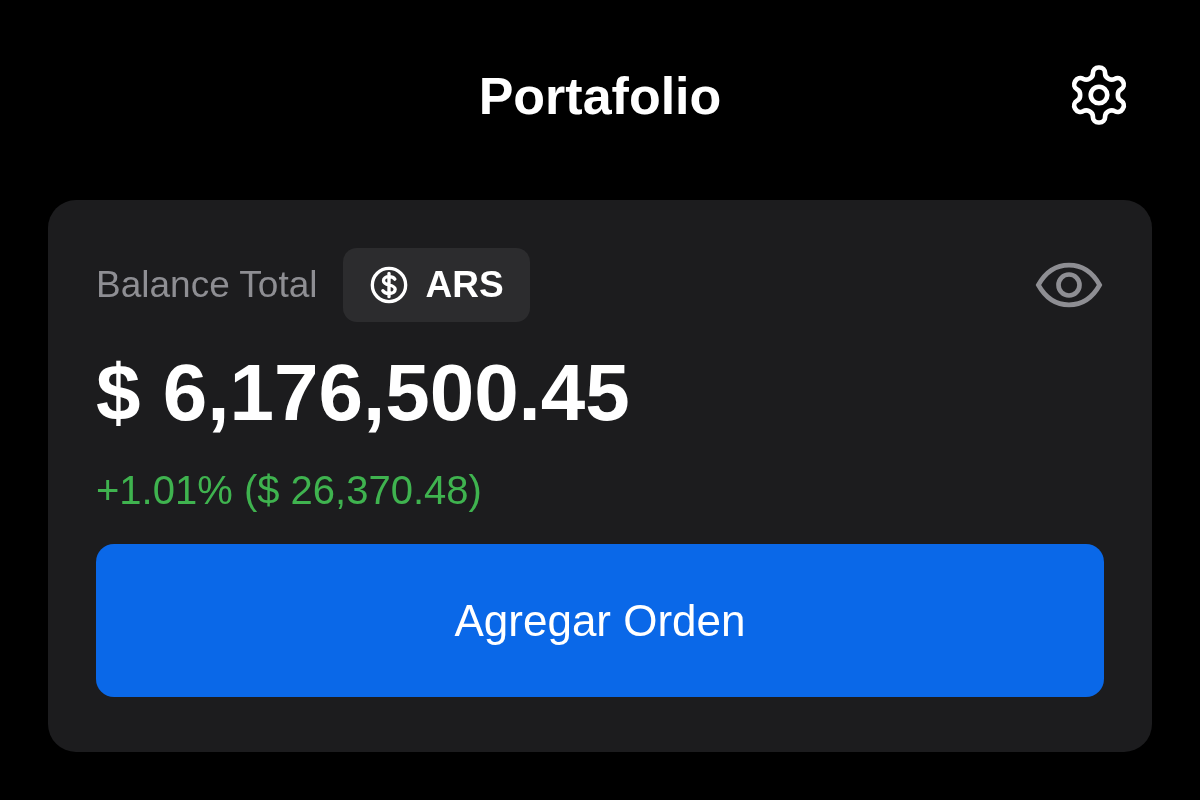 The width and height of the screenshot is (1200, 800). Describe the element at coordinates (289, 490) in the screenshot. I see `balance-change: +1.01% ($ 26,370.48)` at that location.